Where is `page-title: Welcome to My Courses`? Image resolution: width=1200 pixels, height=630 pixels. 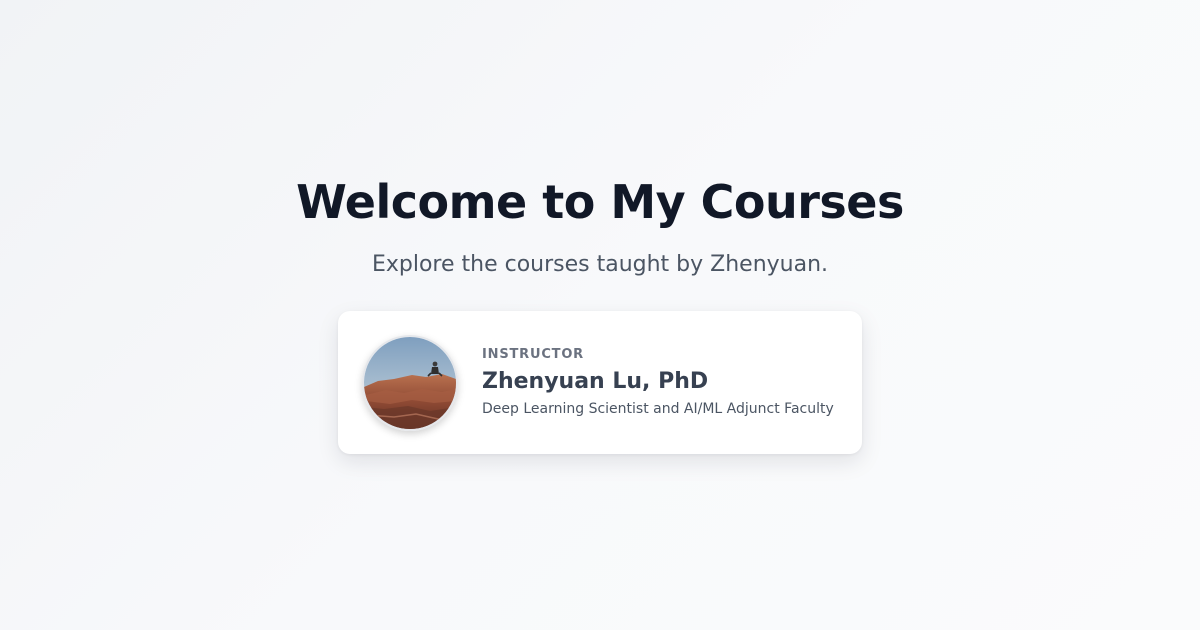
page-title: Welcome to My Courses is located at coordinates (600, 202).